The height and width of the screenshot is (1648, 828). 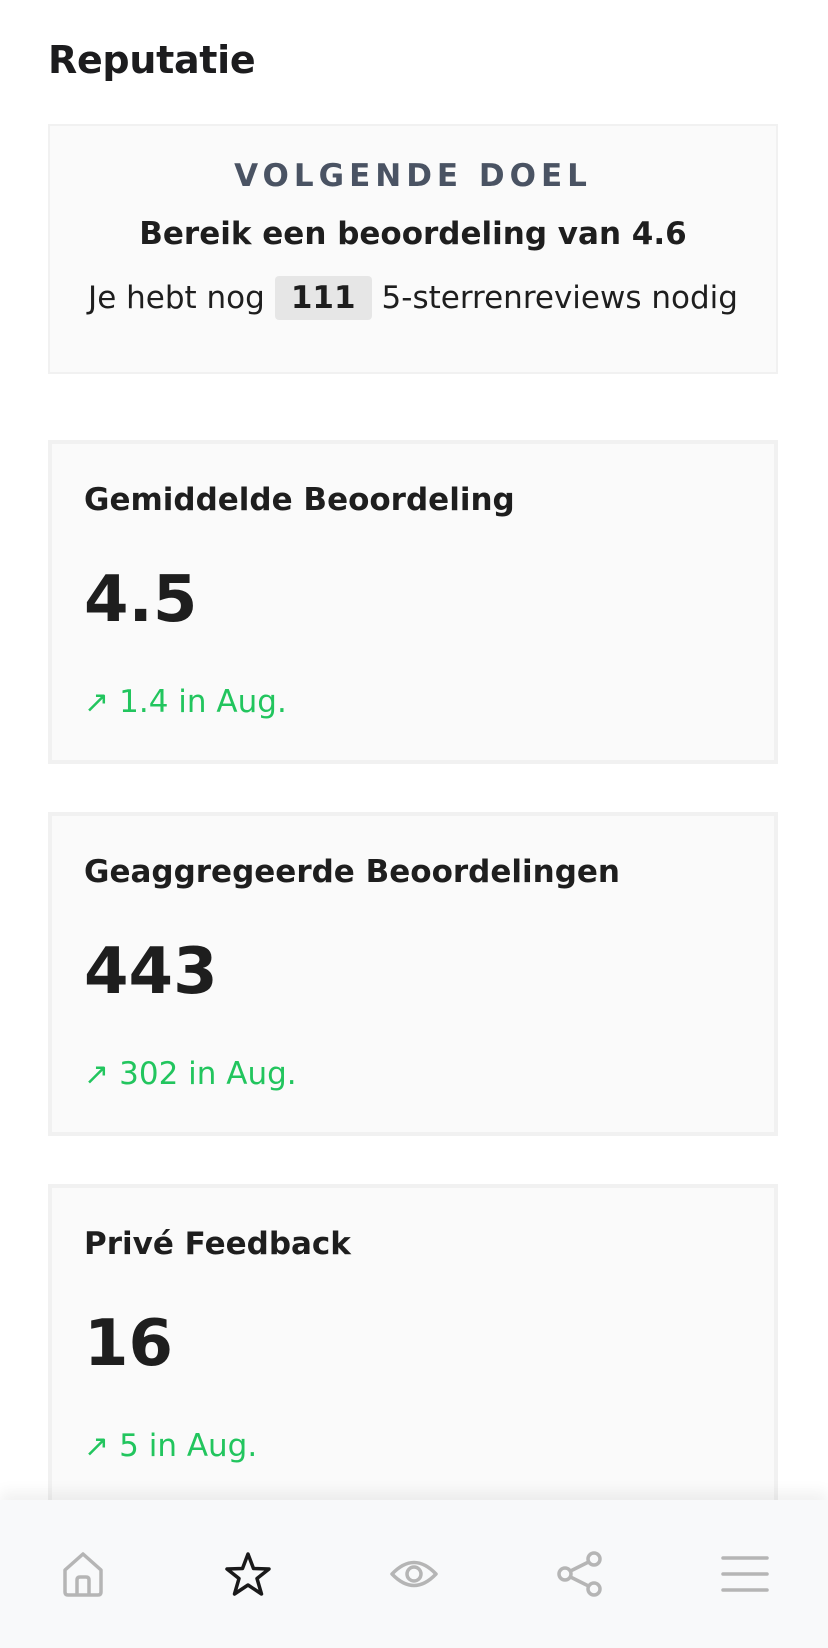 I want to click on star-icon, so click(x=248, y=1574).